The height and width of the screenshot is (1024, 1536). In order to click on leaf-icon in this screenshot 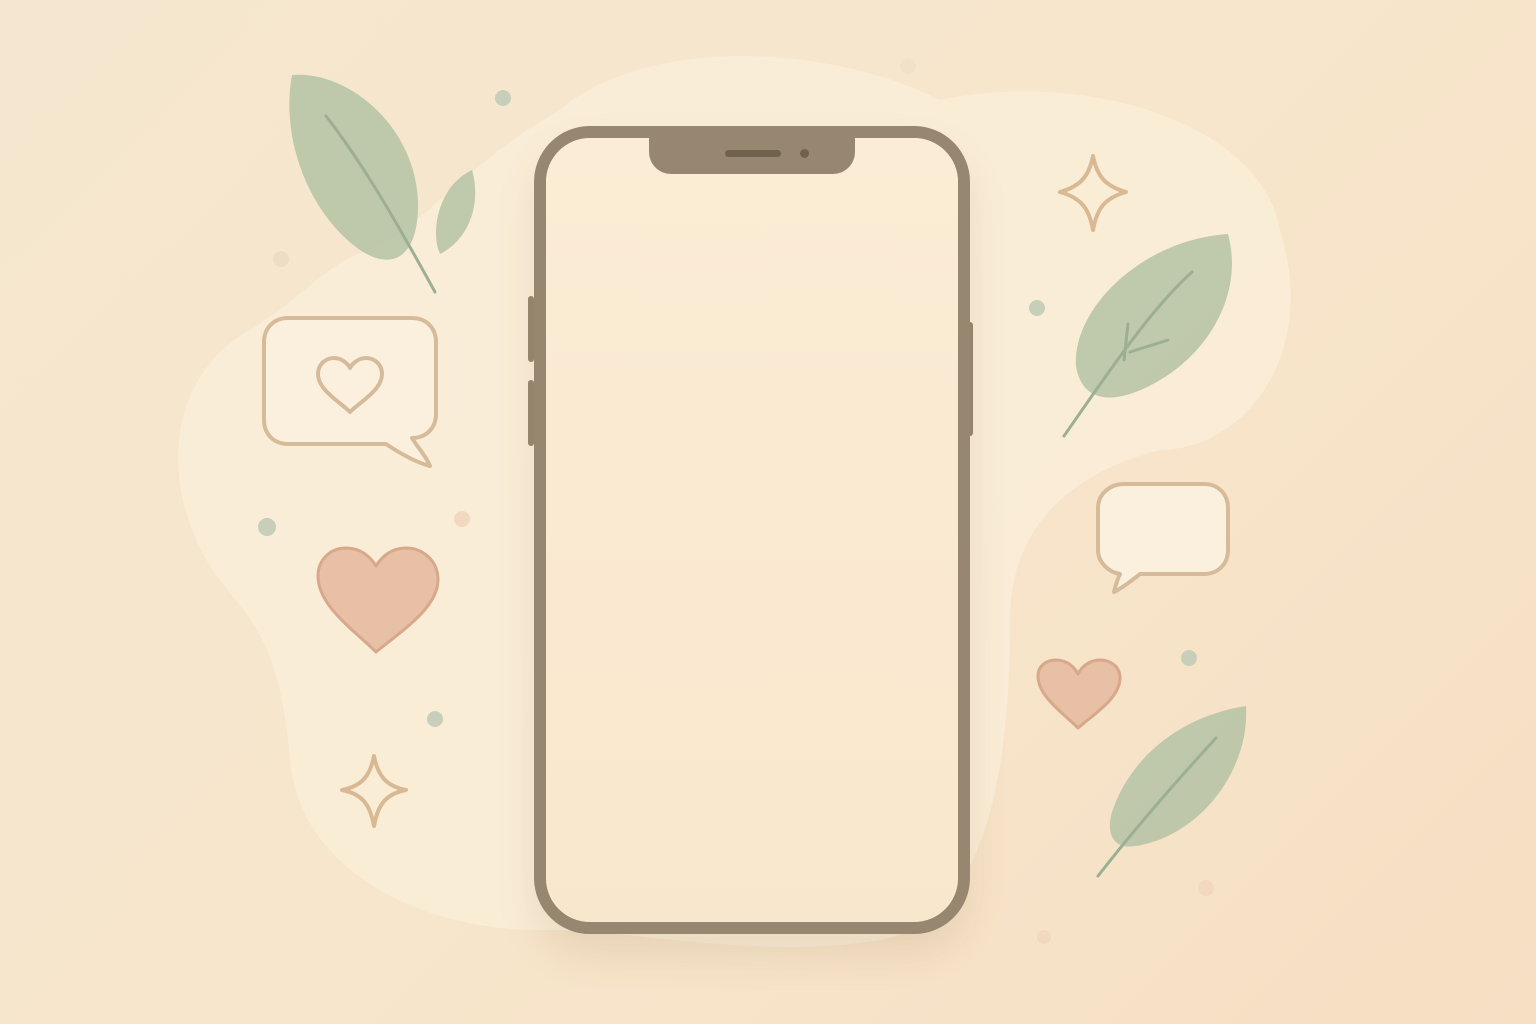, I will do `click(1171, 792)`.